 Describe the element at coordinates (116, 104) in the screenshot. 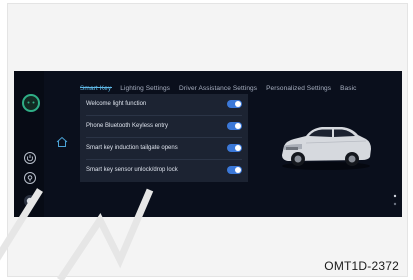

I see `setting-label: Welcome light function` at that location.